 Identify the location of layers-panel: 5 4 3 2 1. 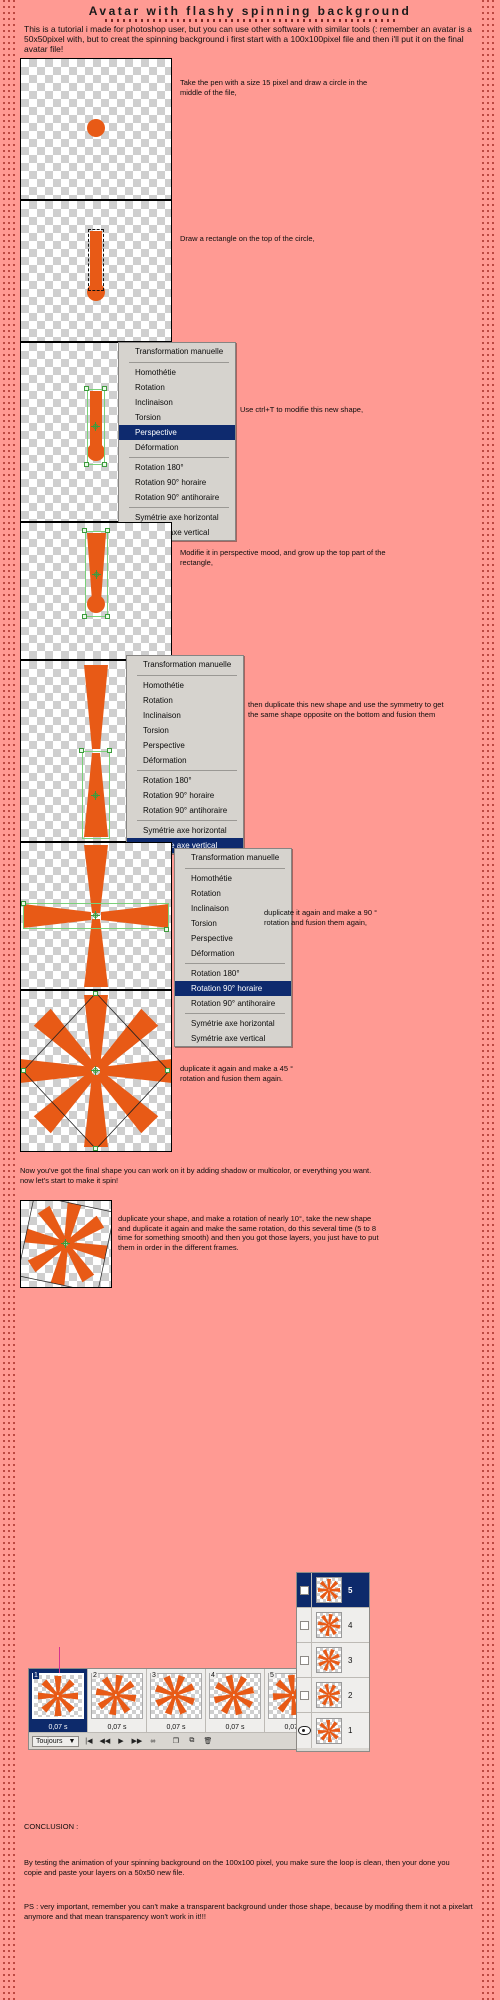
(333, 1662).